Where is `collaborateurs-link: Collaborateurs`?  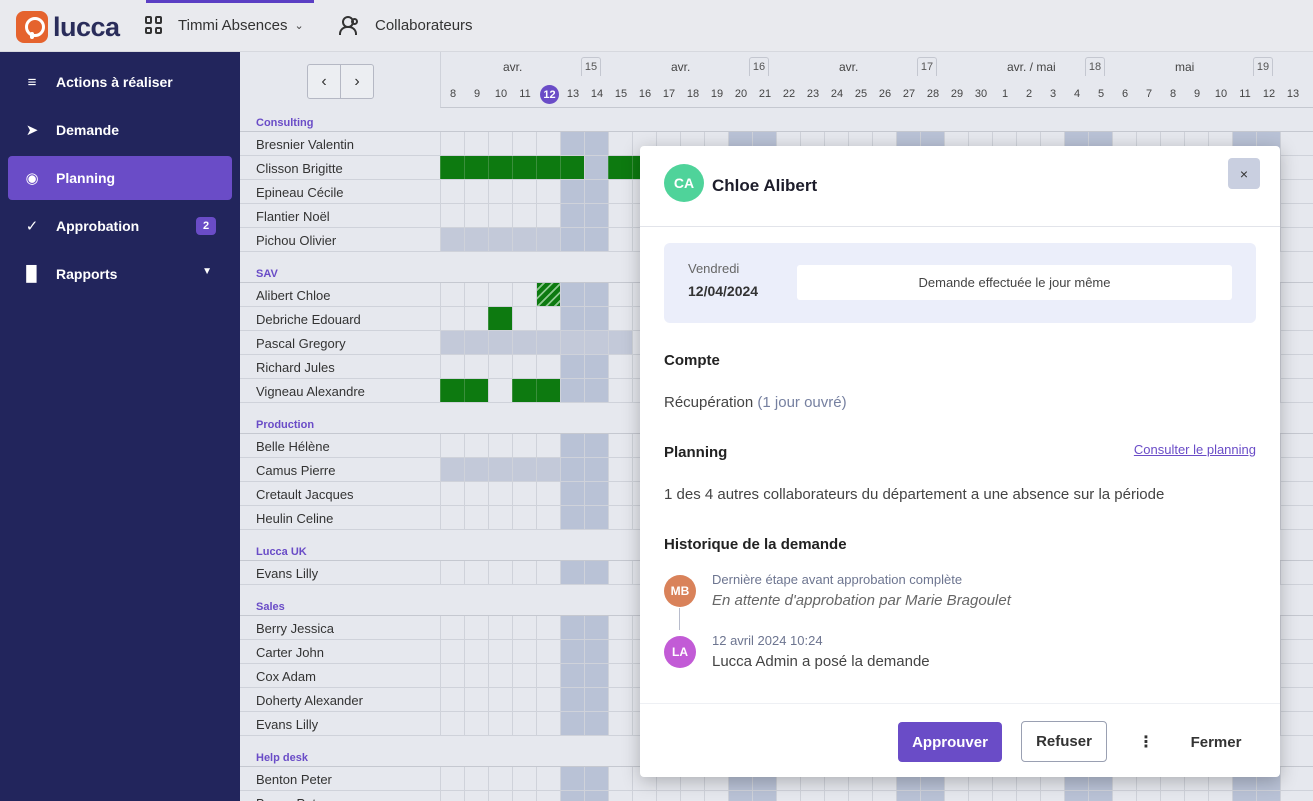
collaborateurs-link: Collaborateurs is located at coordinates (406, 25).